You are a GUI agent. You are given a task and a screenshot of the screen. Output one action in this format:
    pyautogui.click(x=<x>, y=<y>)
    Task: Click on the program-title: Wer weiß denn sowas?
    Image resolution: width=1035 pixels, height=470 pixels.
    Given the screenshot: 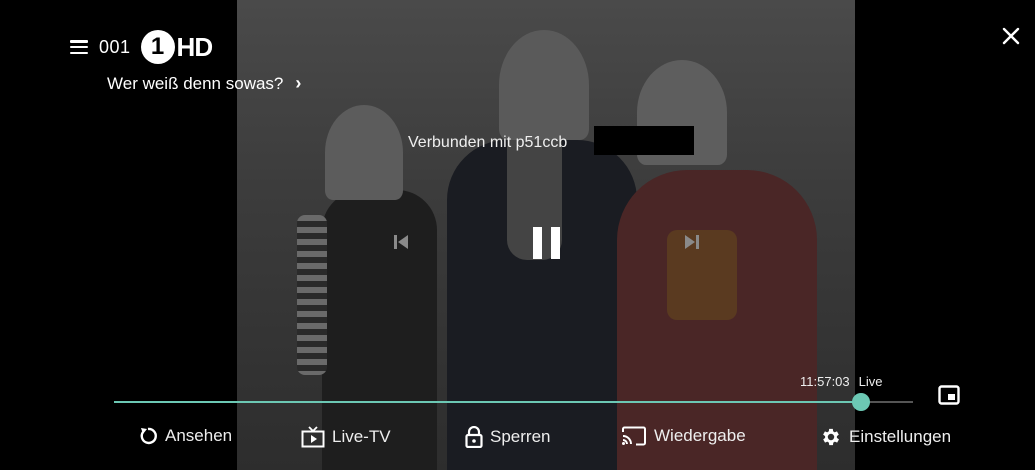 What is the action you would take?
    pyautogui.click(x=195, y=83)
    